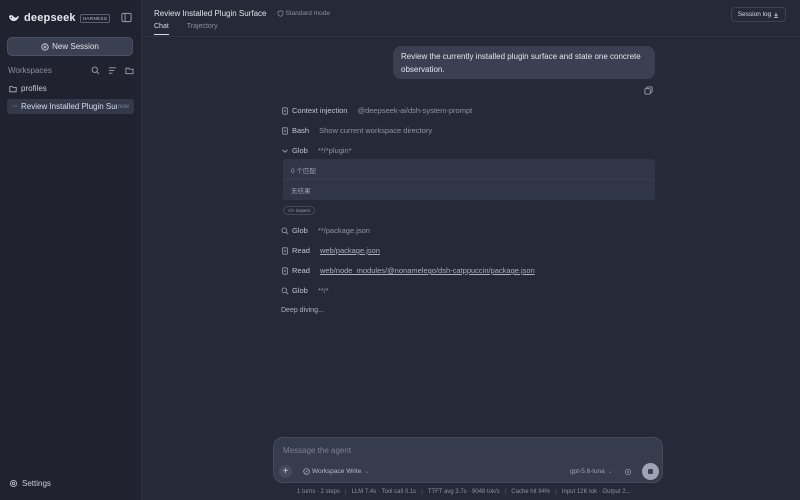 This screenshot has width=800, height=500. I want to click on tool-step-arg: @deepseek-ai/dsh-system-prompt, so click(415, 110).